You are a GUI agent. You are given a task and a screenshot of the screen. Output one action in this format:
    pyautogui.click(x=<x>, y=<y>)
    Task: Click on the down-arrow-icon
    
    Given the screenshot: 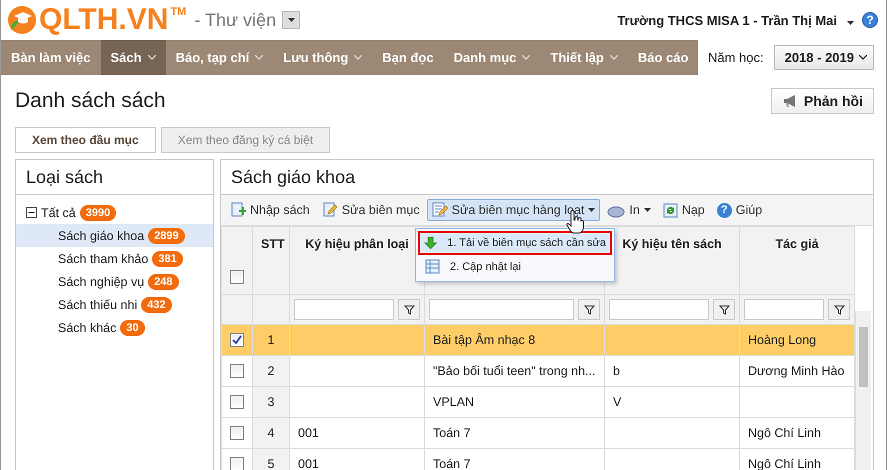 What is the action you would take?
    pyautogui.click(x=431, y=243)
    